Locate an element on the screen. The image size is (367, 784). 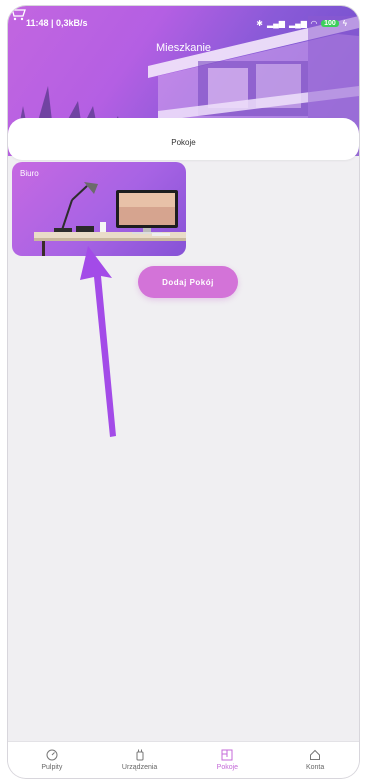
nav-label: Pulpity is located at coordinates (52, 767).